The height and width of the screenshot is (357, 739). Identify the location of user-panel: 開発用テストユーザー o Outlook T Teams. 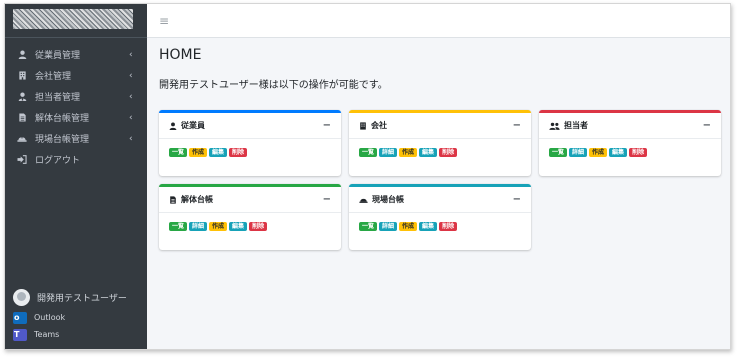
(76, 317).